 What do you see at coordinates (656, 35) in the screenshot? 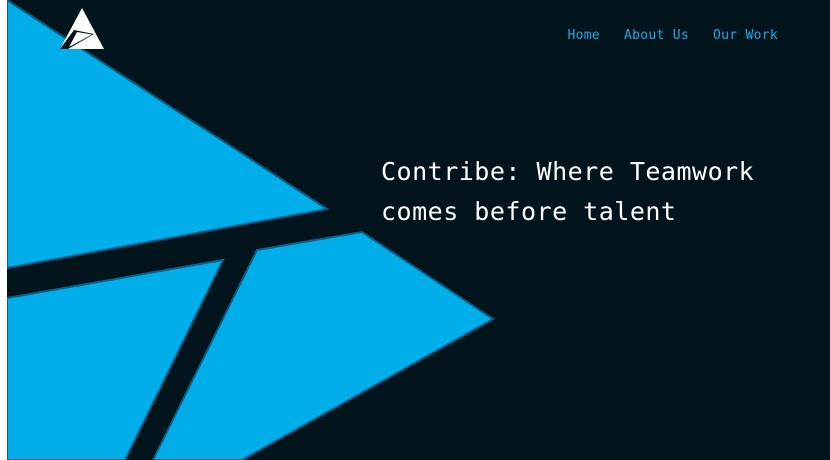
I see `nav-link-about-us: About Us` at bounding box center [656, 35].